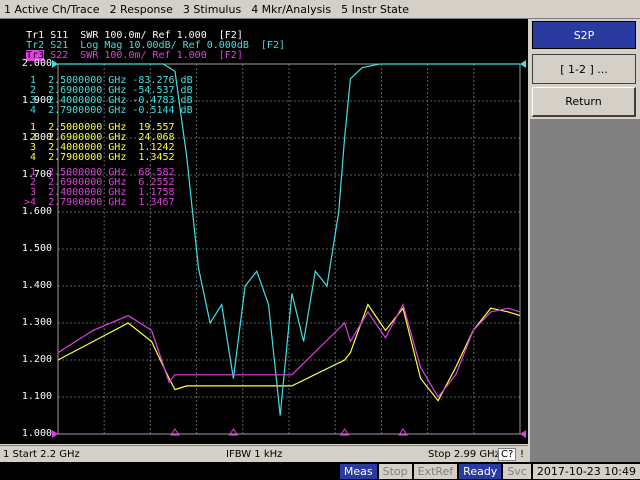  What do you see at coordinates (36, 396) in the screenshot?
I see `y-tick: 1.100` at bounding box center [36, 396].